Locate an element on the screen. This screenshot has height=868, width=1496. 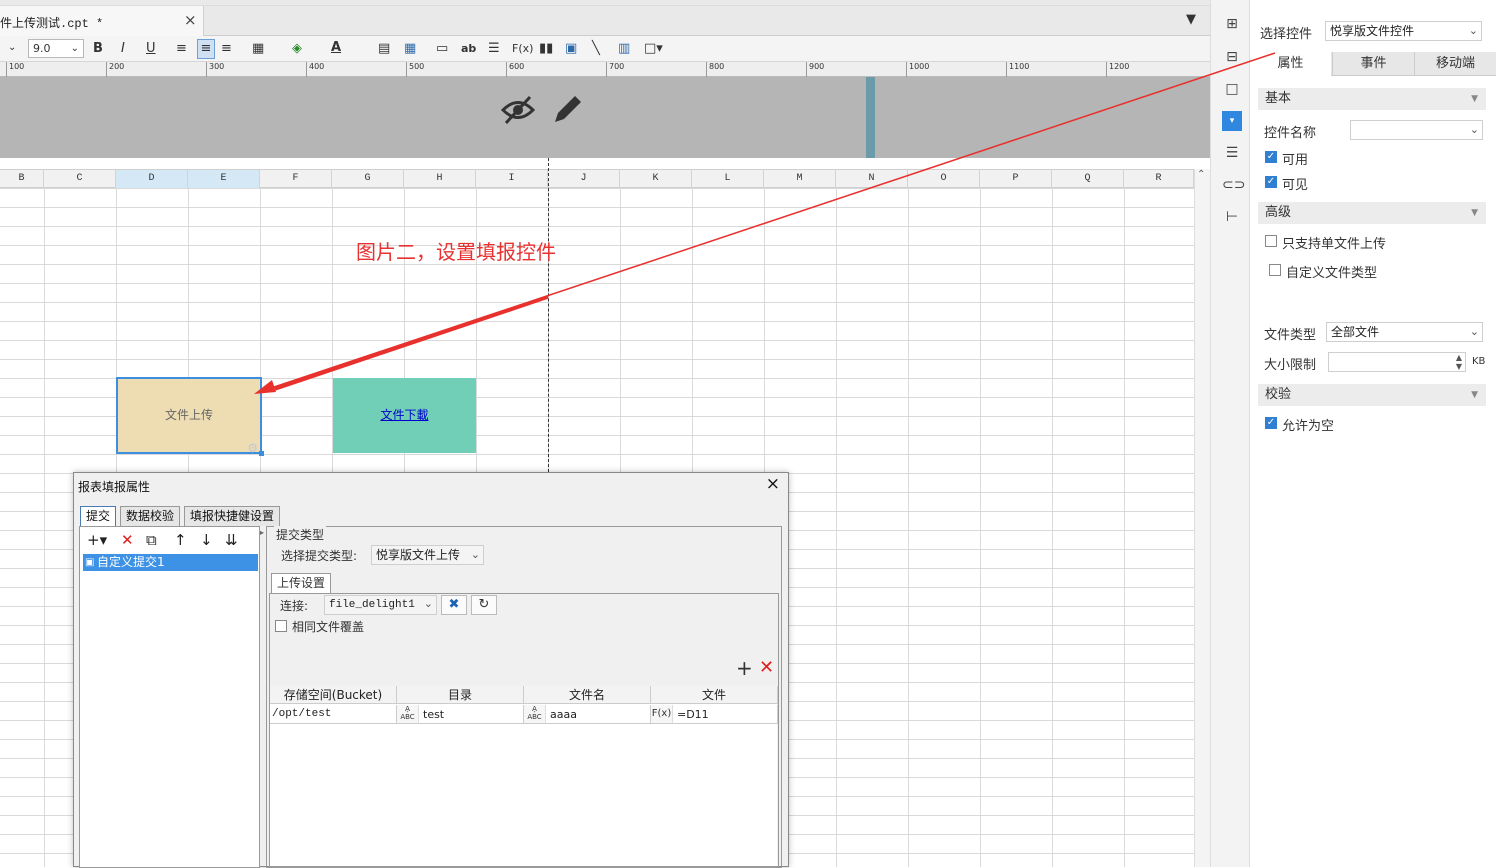
col-header: G is located at coordinates (368, 179).